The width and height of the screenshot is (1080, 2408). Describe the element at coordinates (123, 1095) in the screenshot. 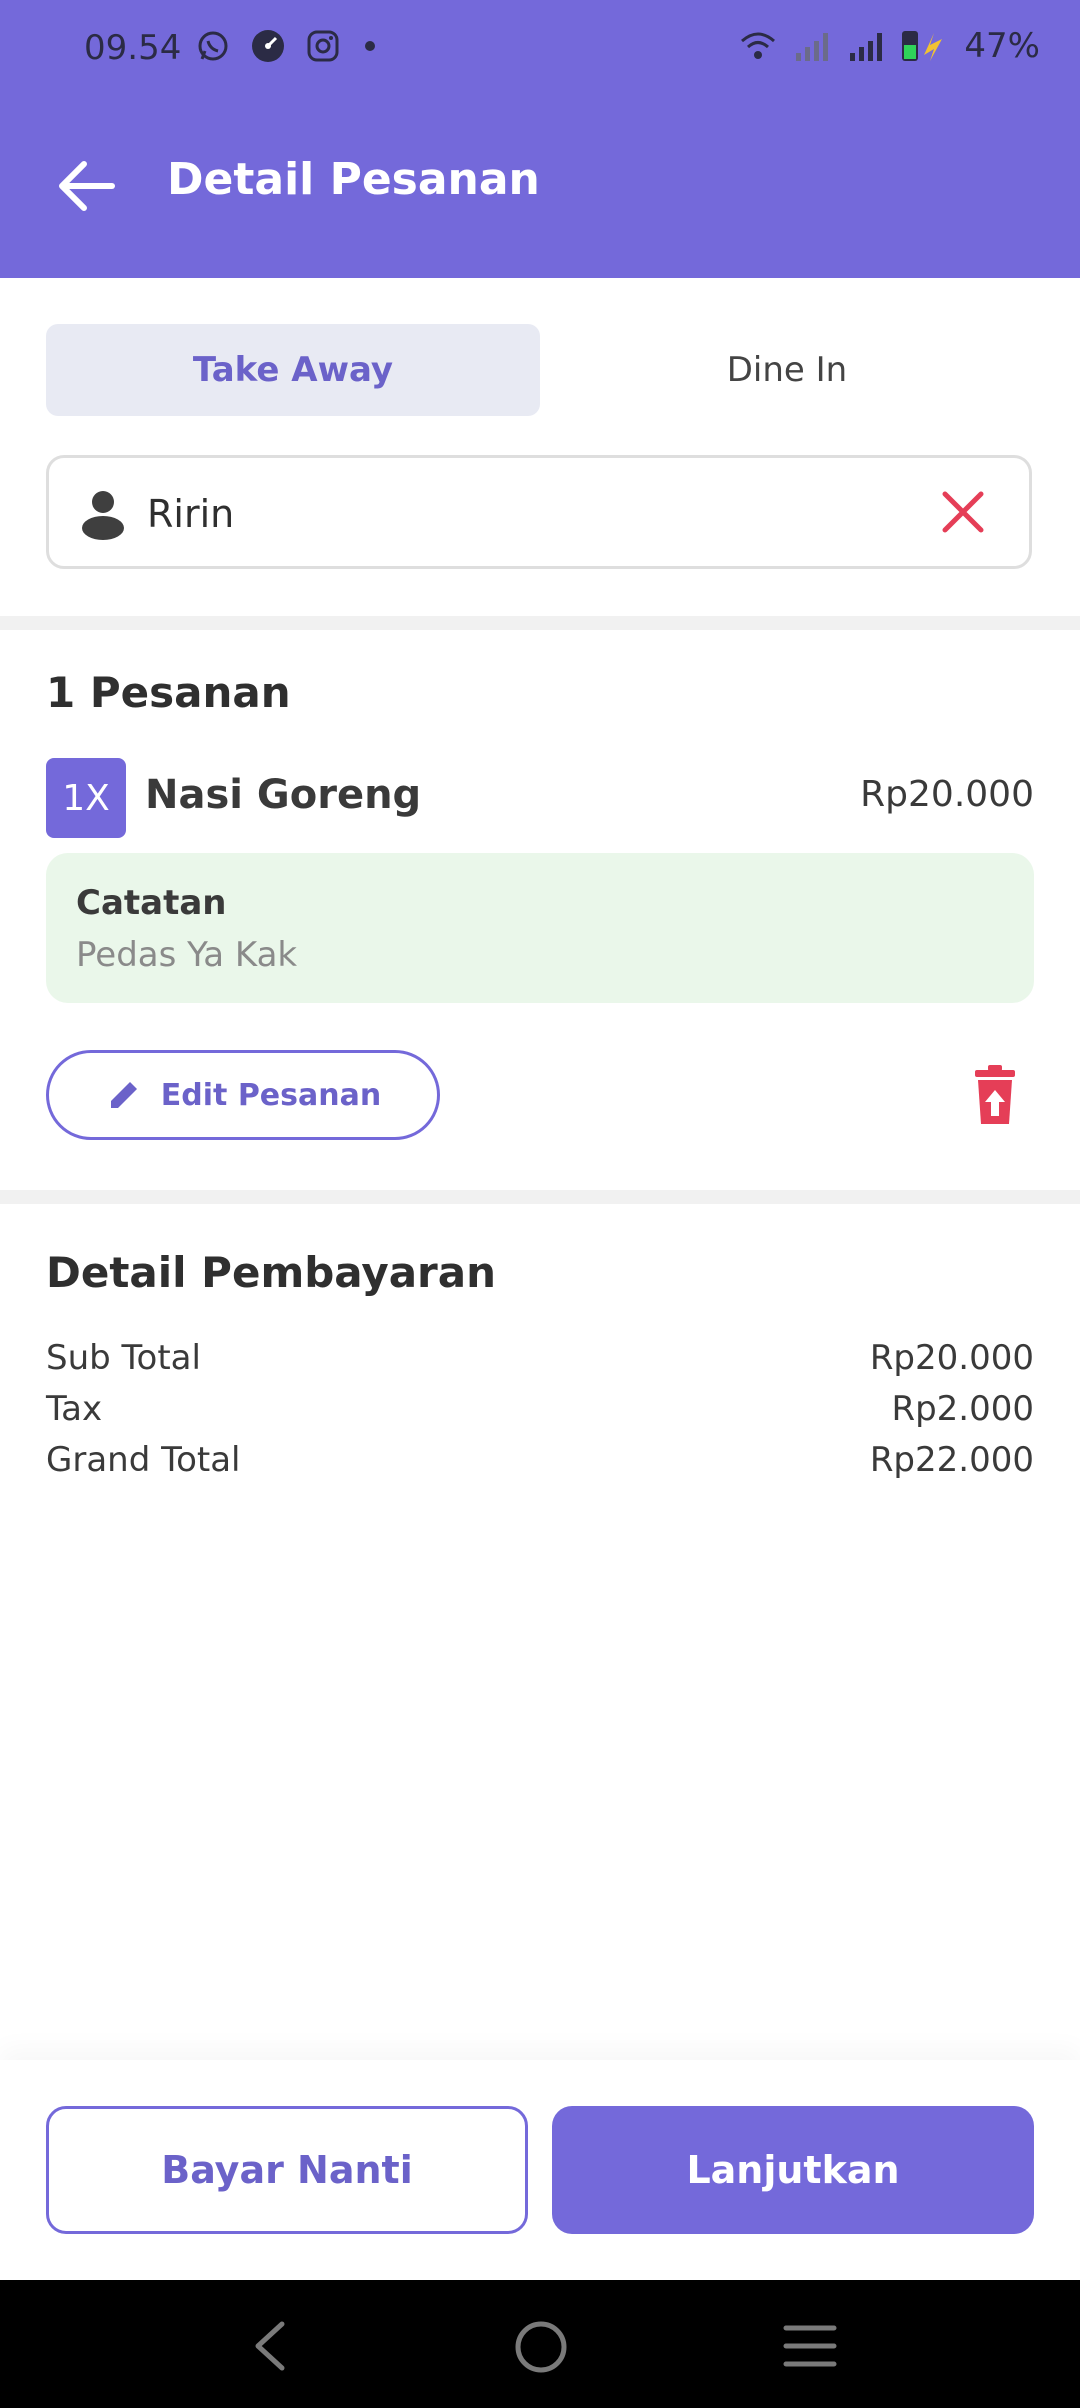

I see `pencil-icon` at that location.